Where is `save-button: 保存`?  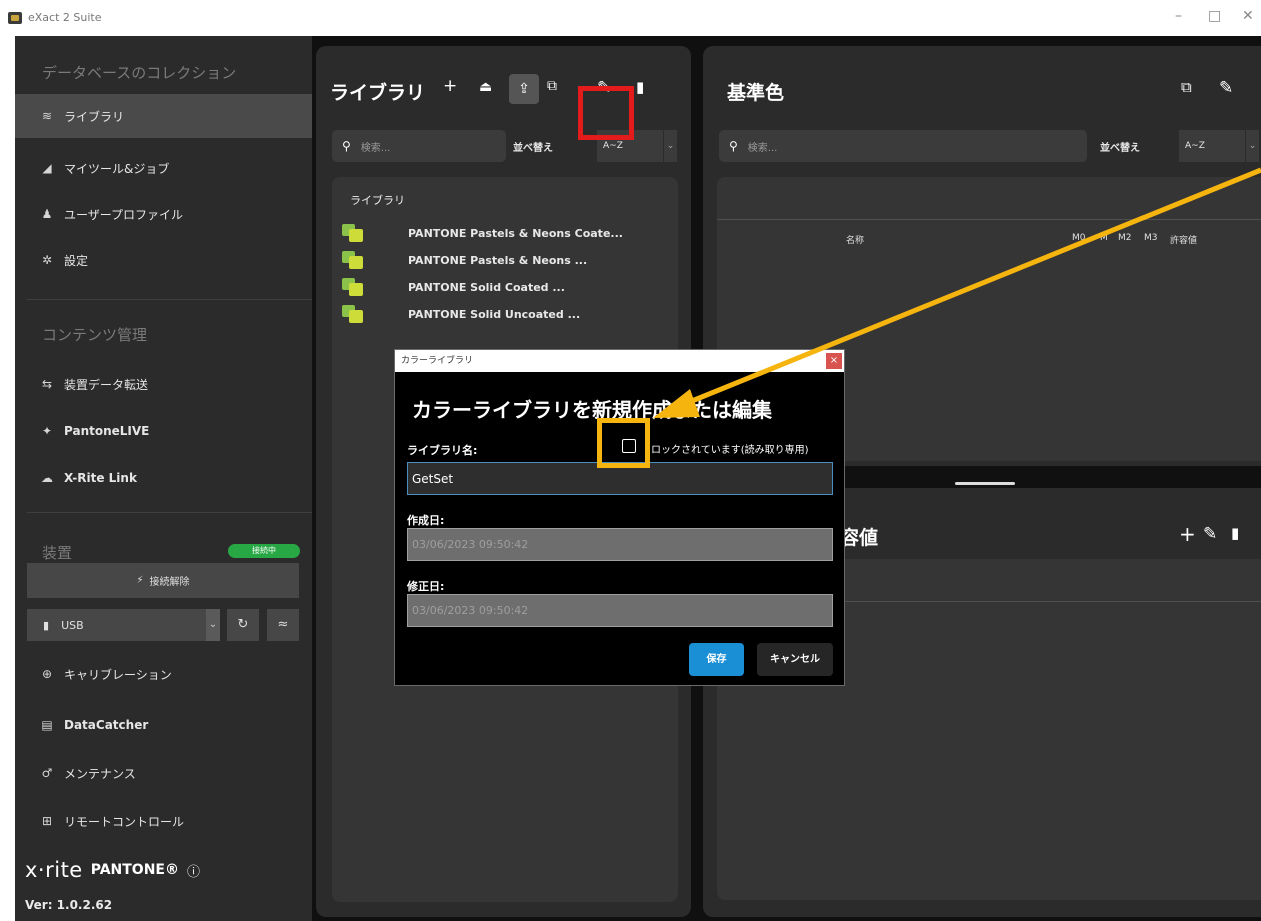
save-button: 保存 is located at coordinates (716, 659).